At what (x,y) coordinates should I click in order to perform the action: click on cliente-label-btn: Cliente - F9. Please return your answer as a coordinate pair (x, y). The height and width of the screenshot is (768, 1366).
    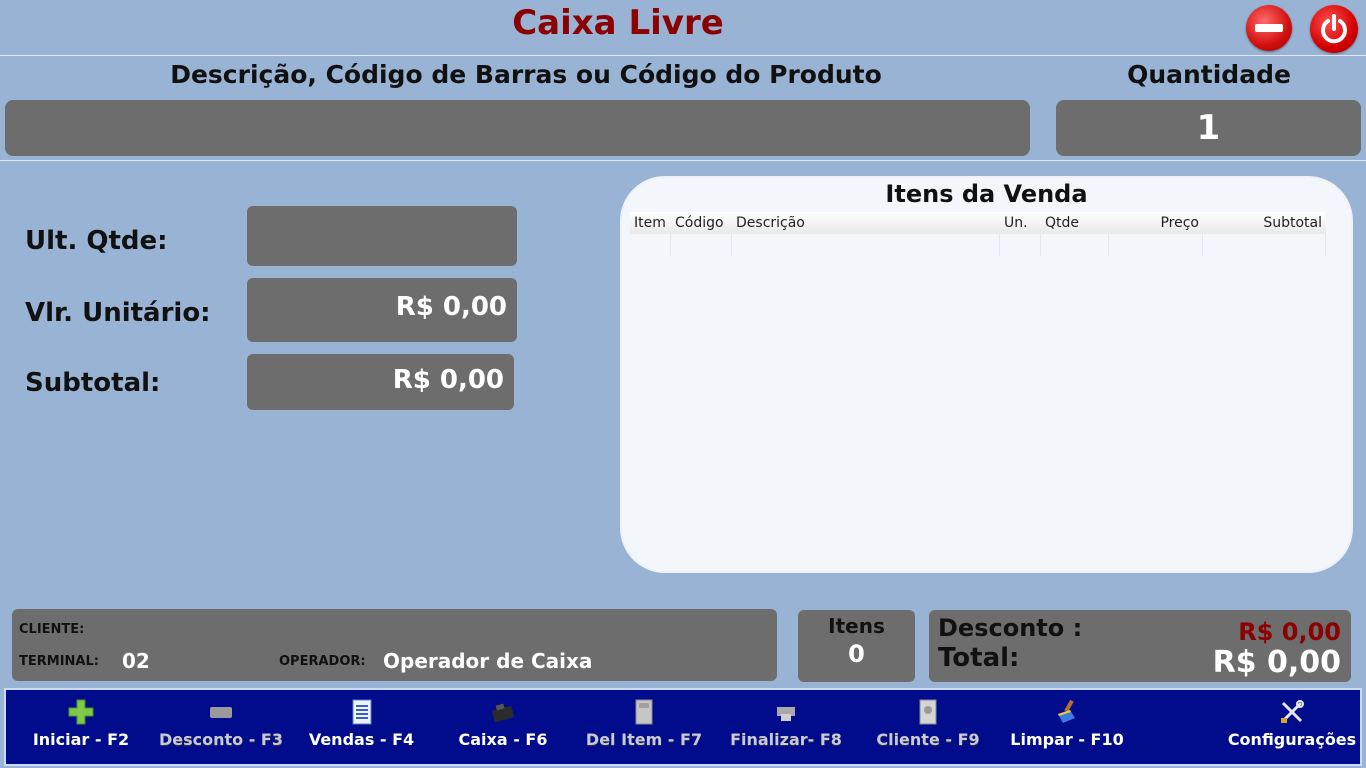
    Looking at the image, I should click on (928, 739).